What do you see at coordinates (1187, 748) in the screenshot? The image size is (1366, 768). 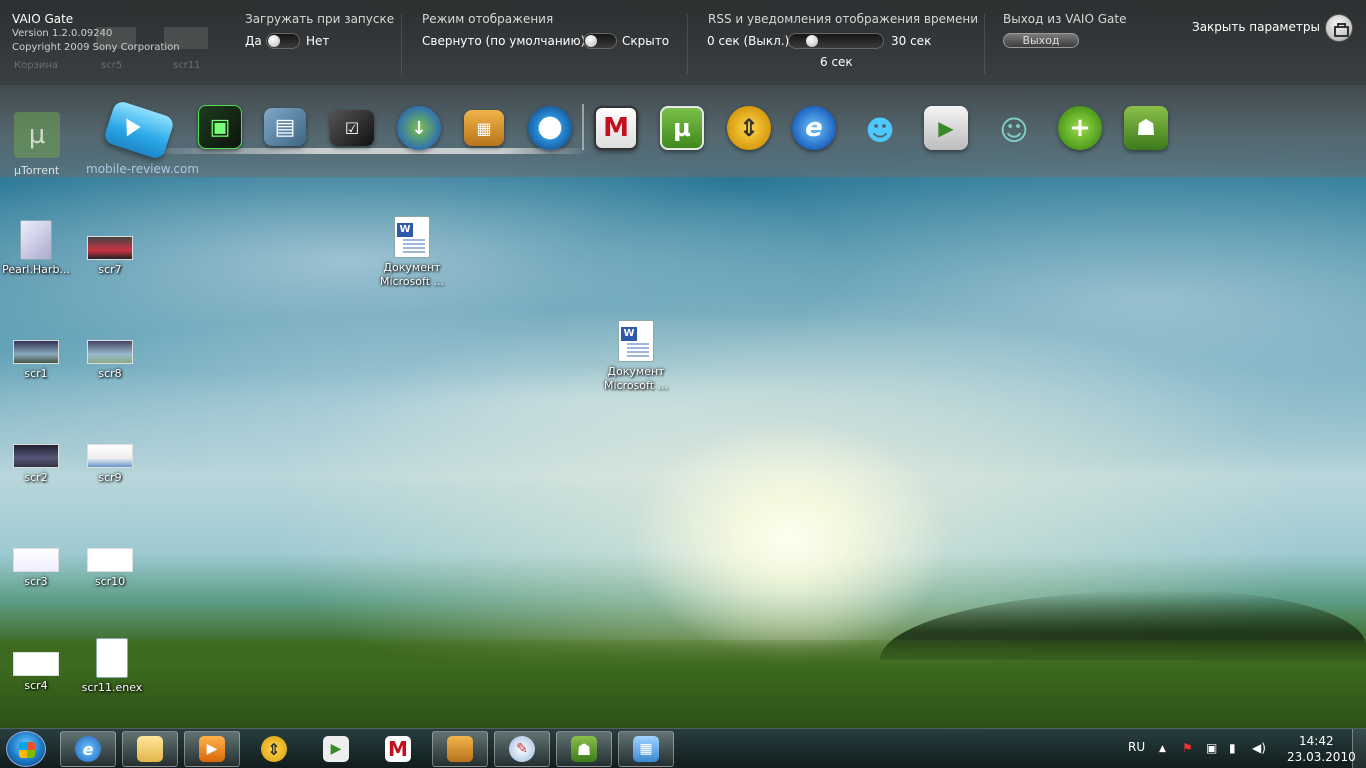 I see `flag-icon: ⚑` at bounding box center [1187, 748].